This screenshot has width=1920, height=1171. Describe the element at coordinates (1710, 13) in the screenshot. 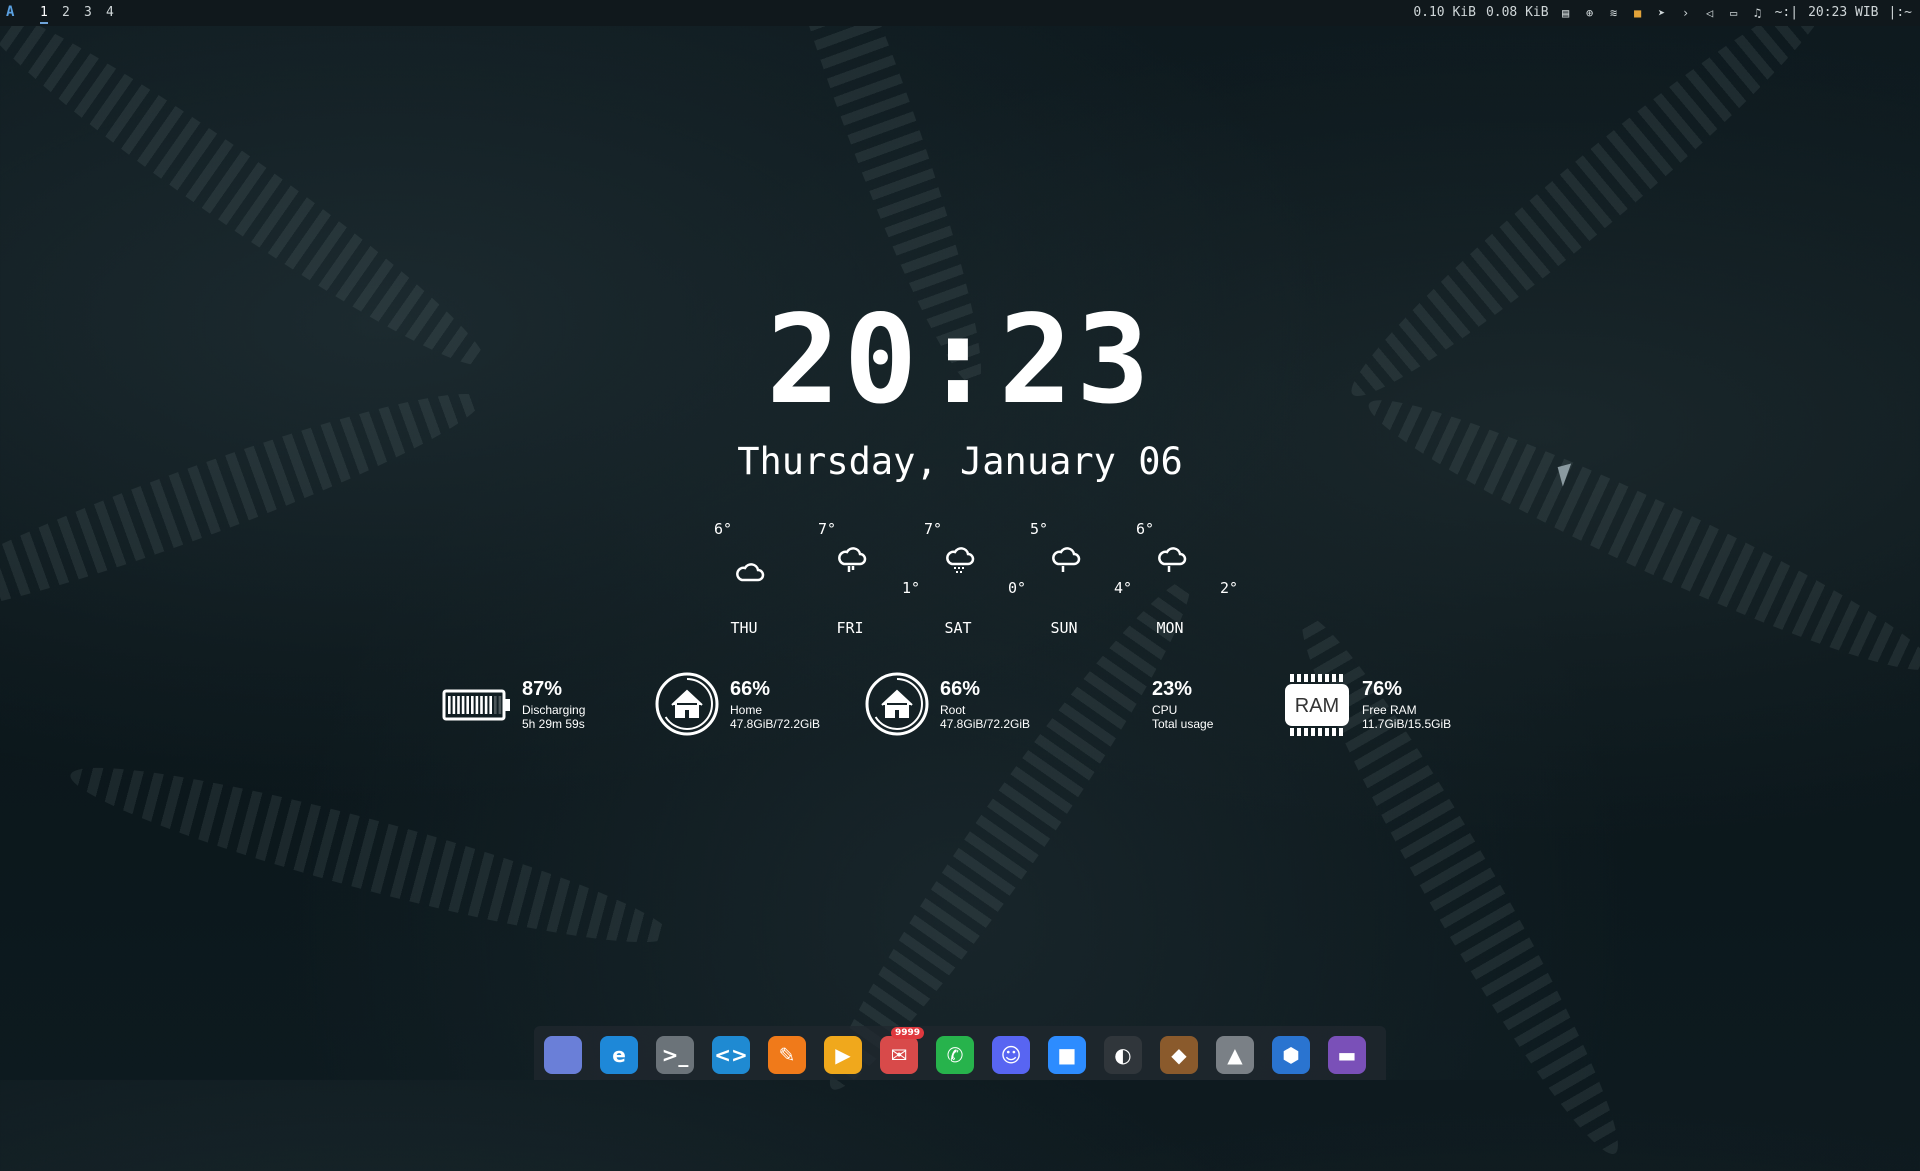

I see `volume-icon: ◁` at that location.